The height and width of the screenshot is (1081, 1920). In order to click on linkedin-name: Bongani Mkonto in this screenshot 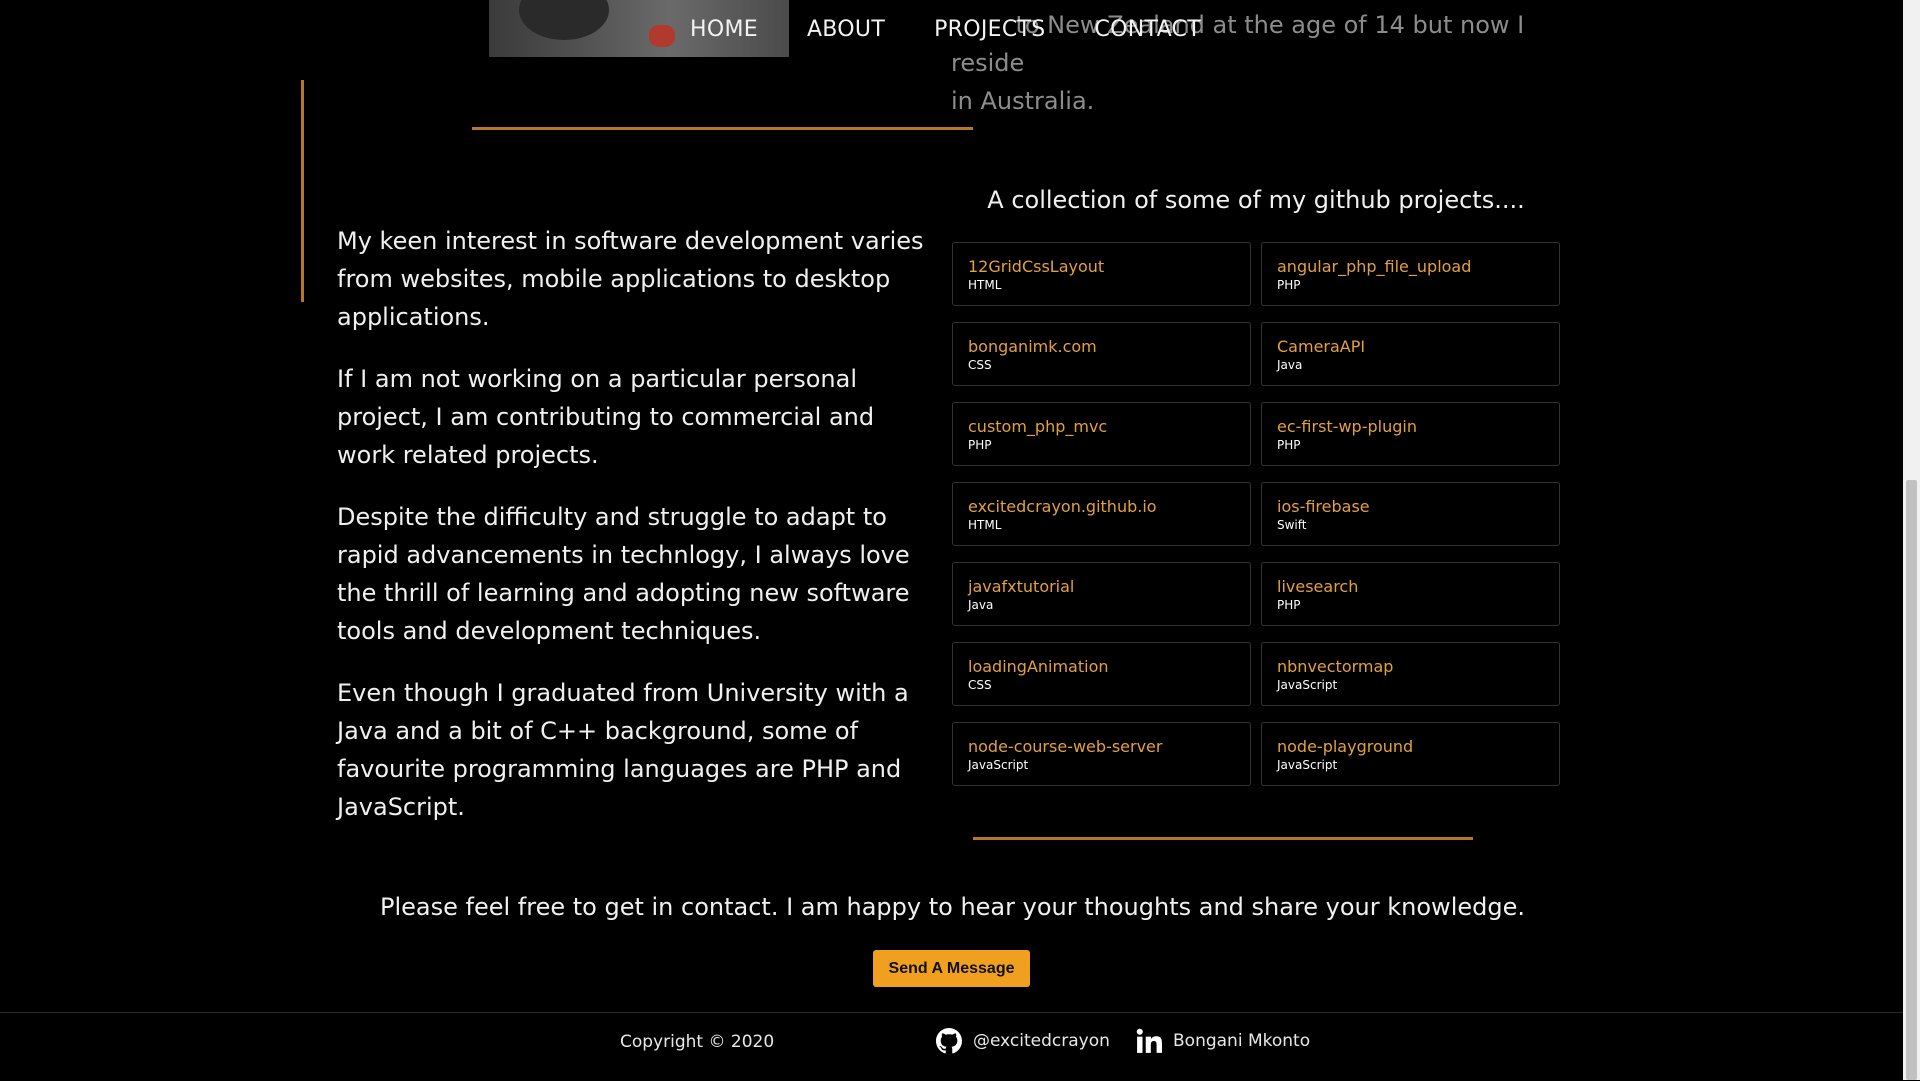, I will do `click(1241, 1041)`.